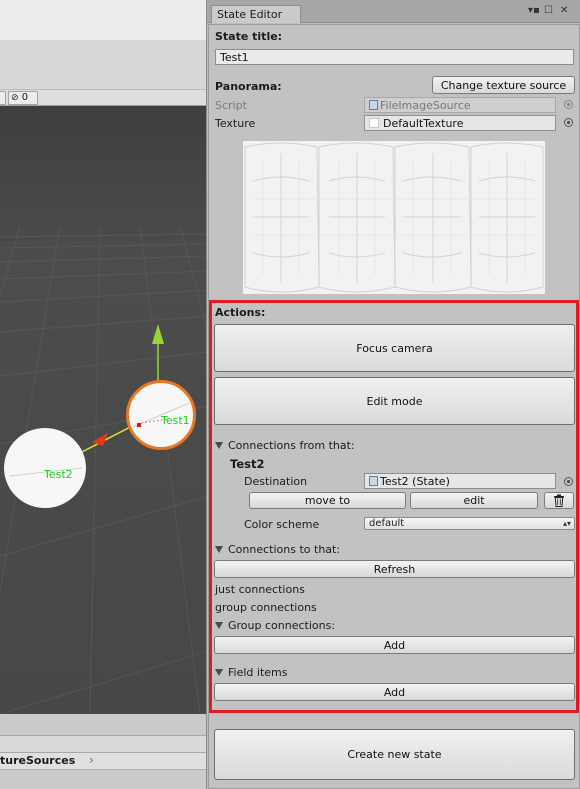 This screenshot has height=789, width=580. I want to click on connections-from-foldout: Connections from that:, so click(285, 445).